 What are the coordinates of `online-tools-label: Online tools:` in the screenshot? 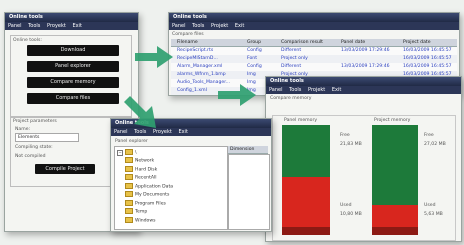 It's located at (27, 40).